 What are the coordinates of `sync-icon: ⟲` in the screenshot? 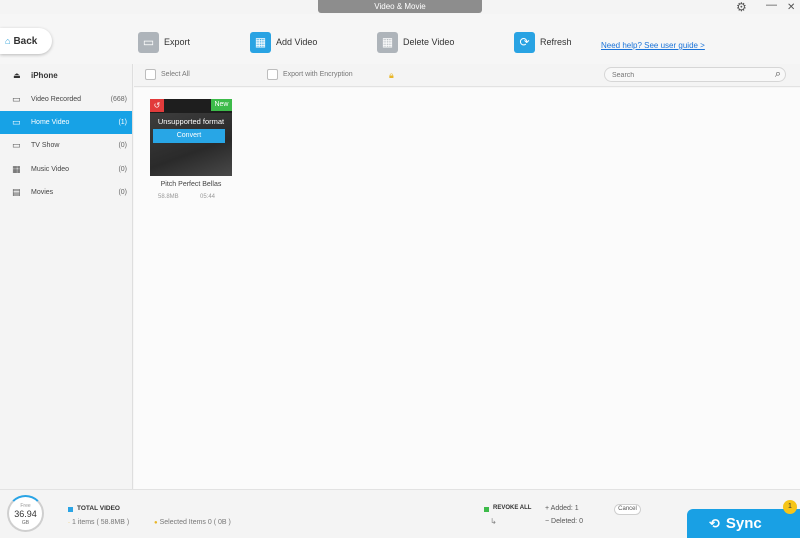 It's located at (714, 523).